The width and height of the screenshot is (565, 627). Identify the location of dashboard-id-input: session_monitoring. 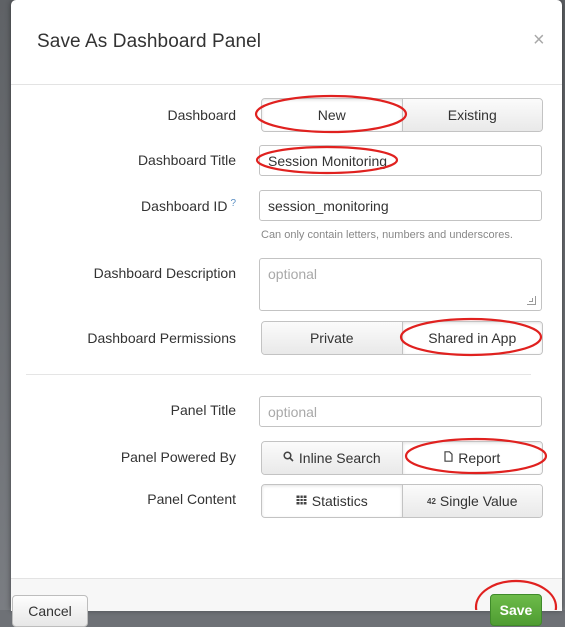
(400, 205).